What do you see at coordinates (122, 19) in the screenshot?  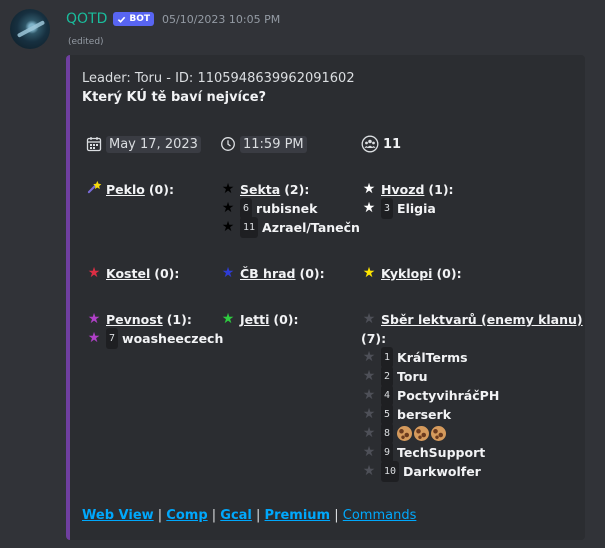 I see `check-icon` at bounding box center [122, 19].